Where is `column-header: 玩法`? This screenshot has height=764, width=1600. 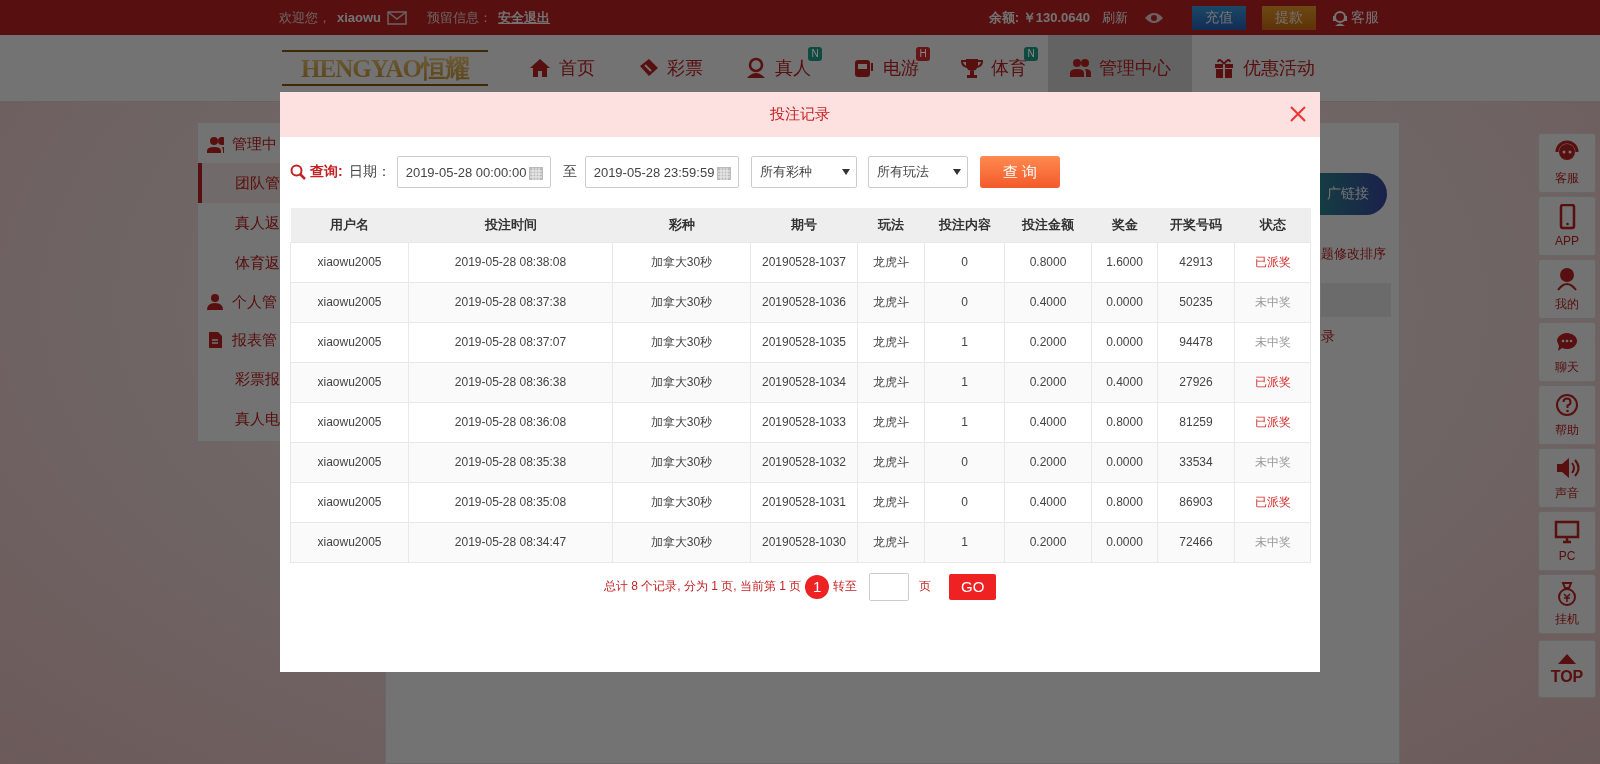 column-header: 玩法 is located at coordinates (891, 225).